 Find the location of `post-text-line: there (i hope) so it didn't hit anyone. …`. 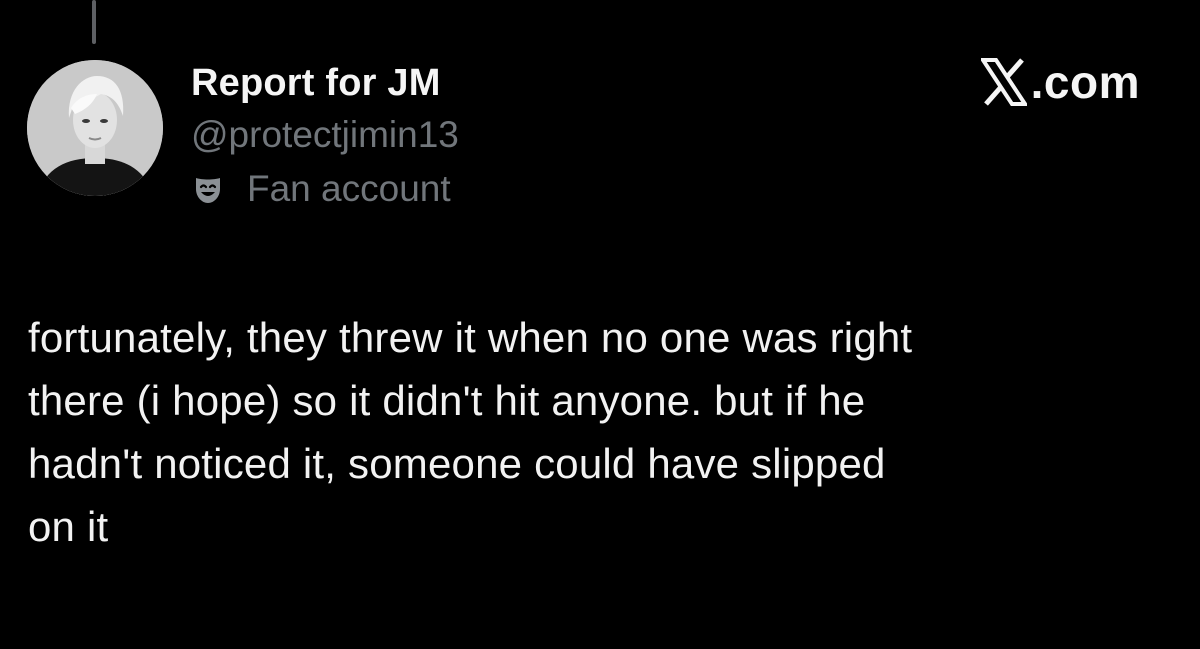

post-text-line: there (i hope) so it didn't hit anyone. … is located at coordinates (447, 400).